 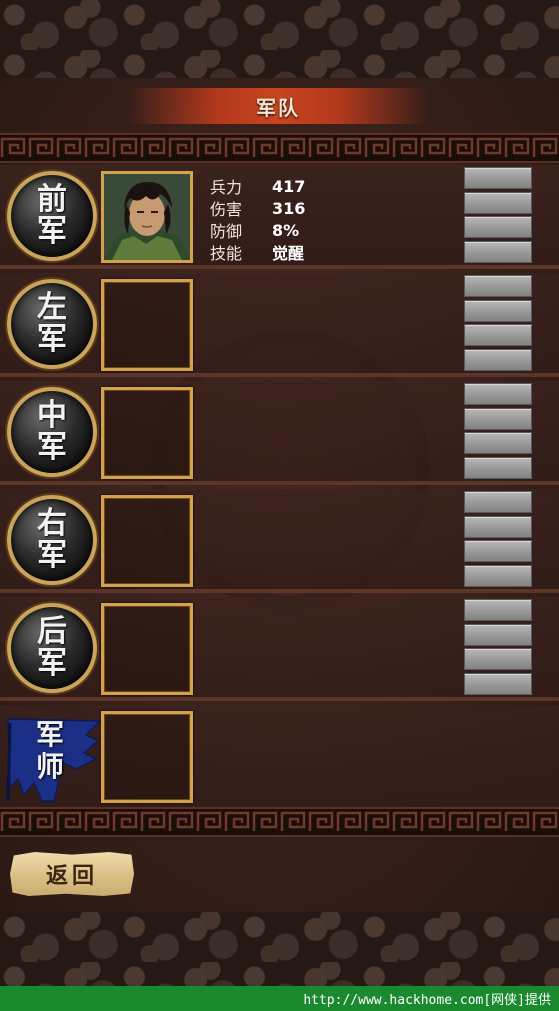 I want to click on page-title: 军队, so click(x=278, y=107).